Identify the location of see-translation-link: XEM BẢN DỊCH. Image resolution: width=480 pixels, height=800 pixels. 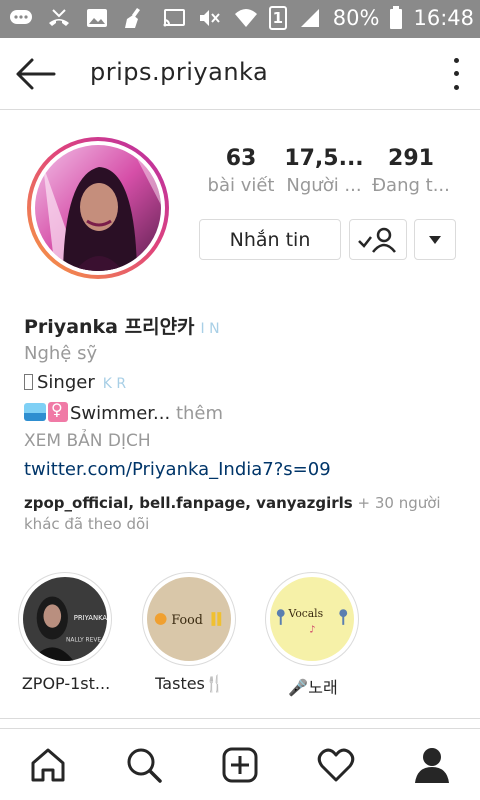
(244, 441).